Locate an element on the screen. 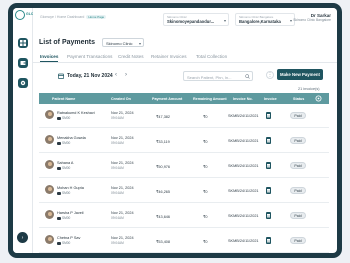 The width and height of the screenshot is (350, 263). th-invoice-no: Invoice No. is located at coordinates (243, 98).